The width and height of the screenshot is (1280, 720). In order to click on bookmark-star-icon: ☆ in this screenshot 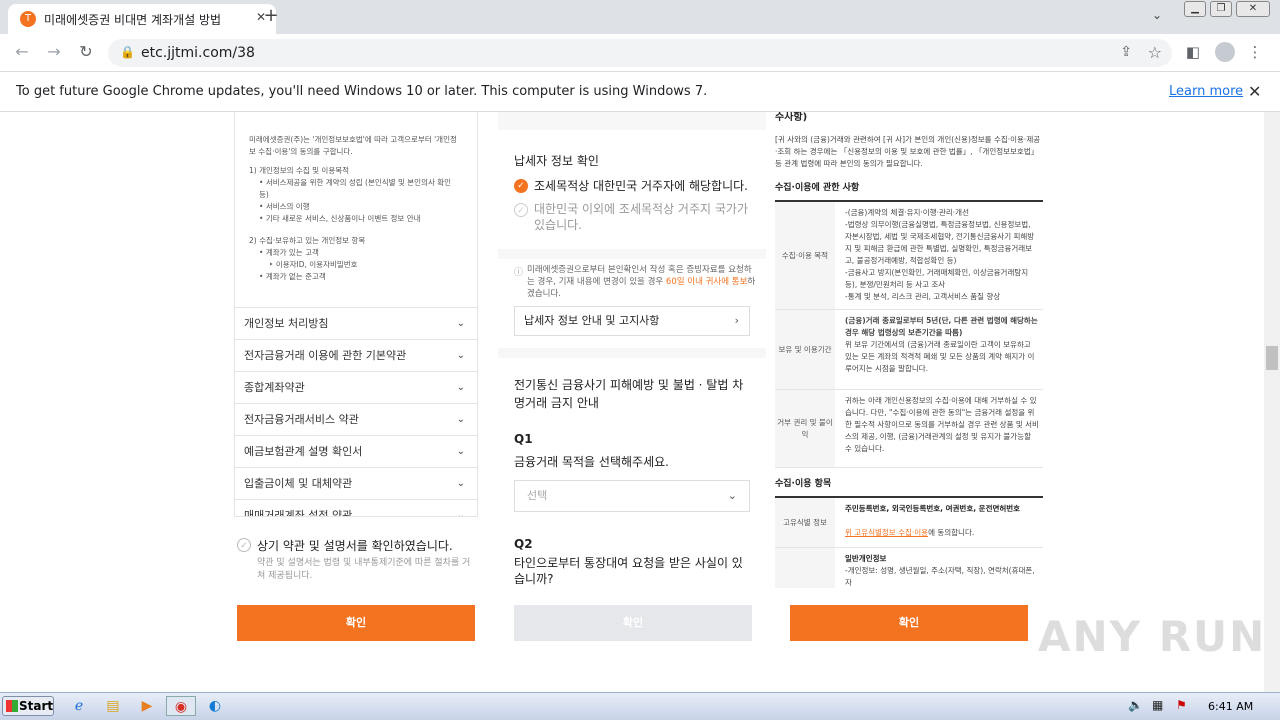, I will do `click(1155, 52)`.